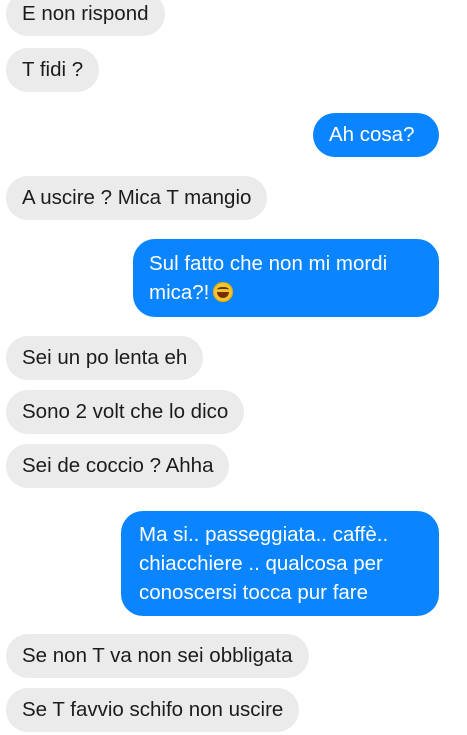  I want to click on message-bubble-received: A uscire ? Mica T mangio, so click(137, 198).